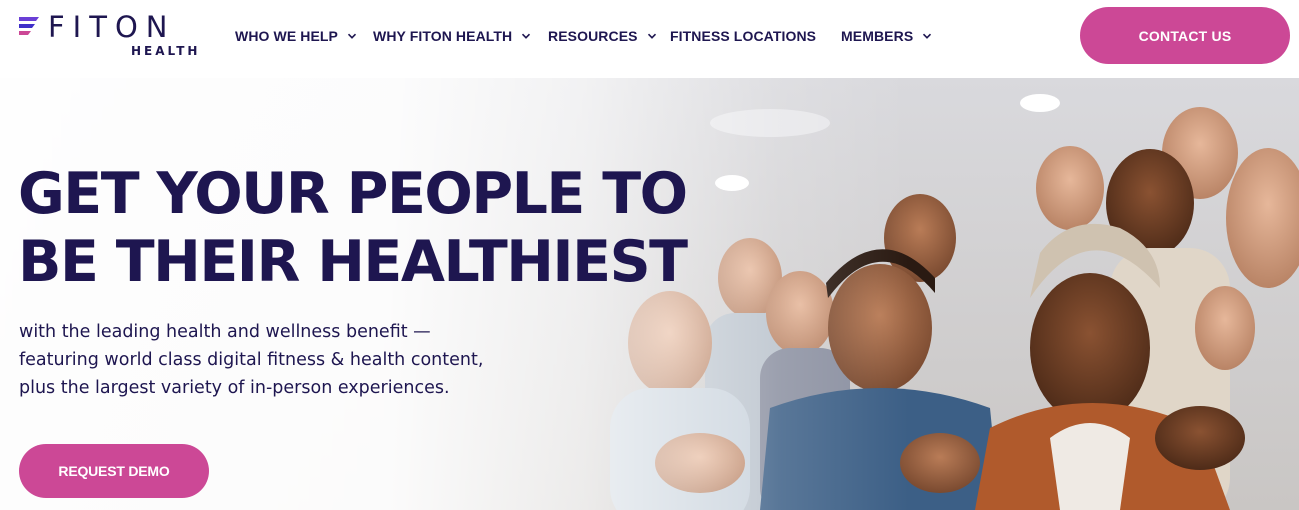  What do you see at coordinates (1185, 35) in the screenshot?
I see `contact-us-button: CONTACT US` at bounding box center [1185, 35].